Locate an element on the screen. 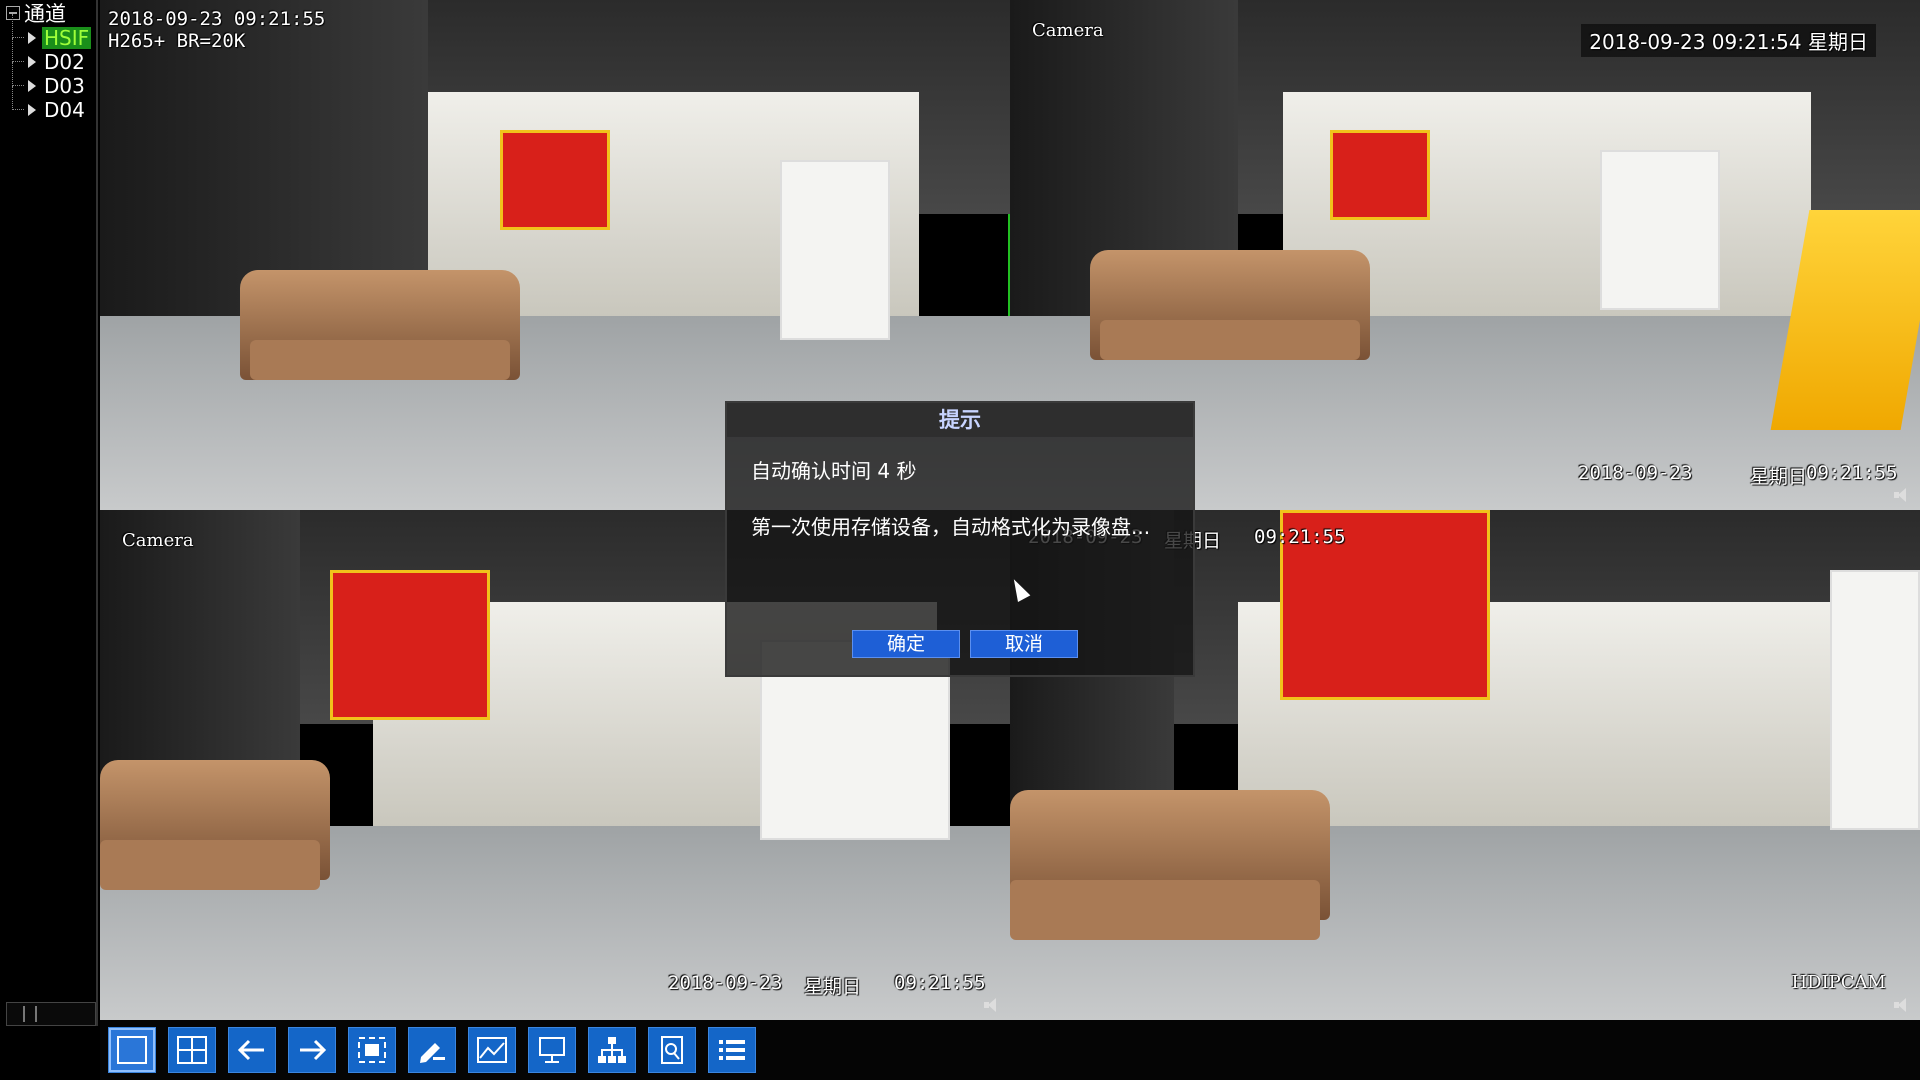 This screenshot has height=1080, width=1920. osd-info: 2018-09-23 09:21:55 H265+ BR=20K is located at coordinates (216, 30).